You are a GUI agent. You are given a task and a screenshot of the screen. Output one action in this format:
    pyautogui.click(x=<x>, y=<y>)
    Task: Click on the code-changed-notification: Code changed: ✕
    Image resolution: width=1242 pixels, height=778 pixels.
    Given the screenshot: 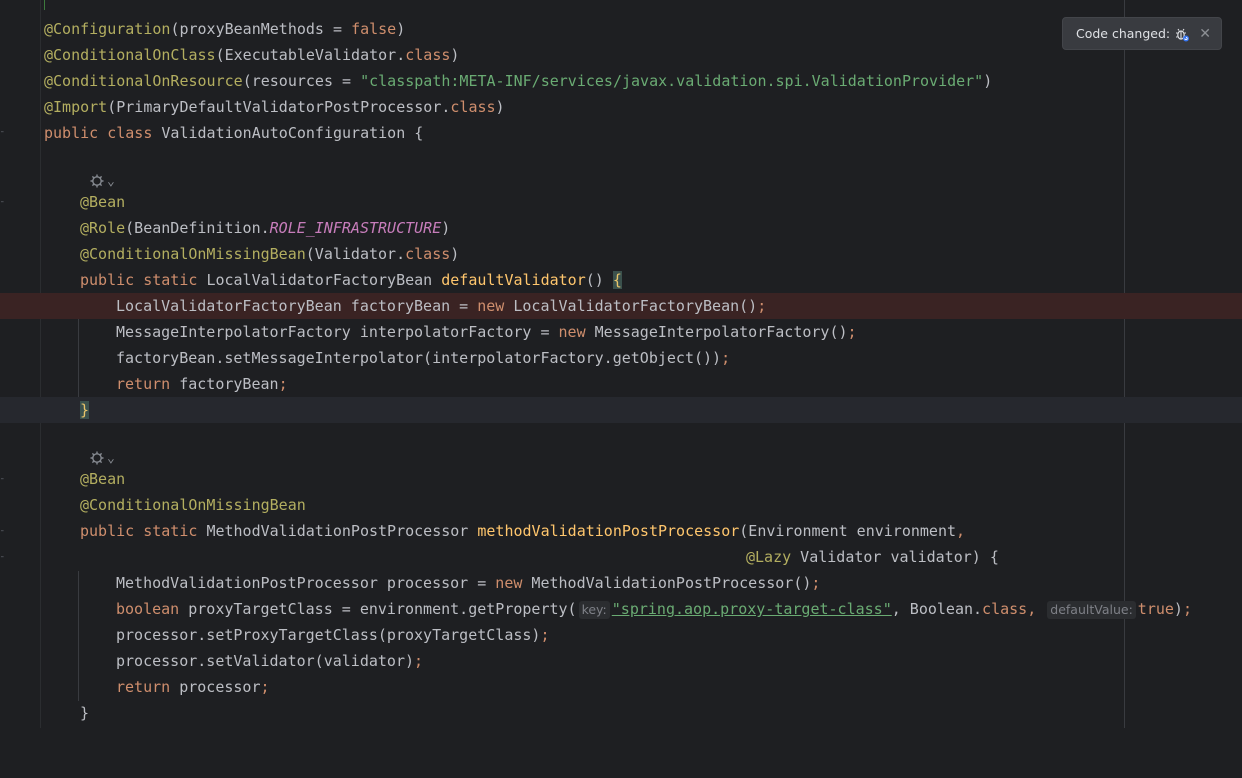 What is the action you would take?
    pyautogui.click(x=1142, y=33)
    